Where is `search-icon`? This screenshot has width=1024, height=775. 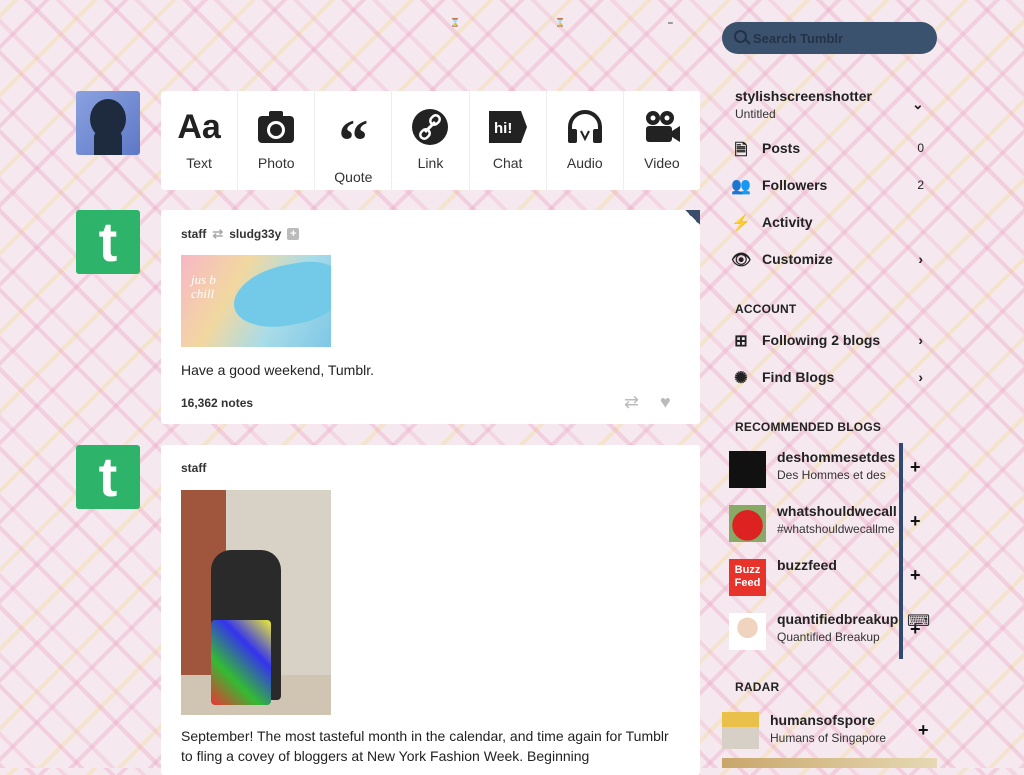 search-icon is located at coordinates (740, 36).